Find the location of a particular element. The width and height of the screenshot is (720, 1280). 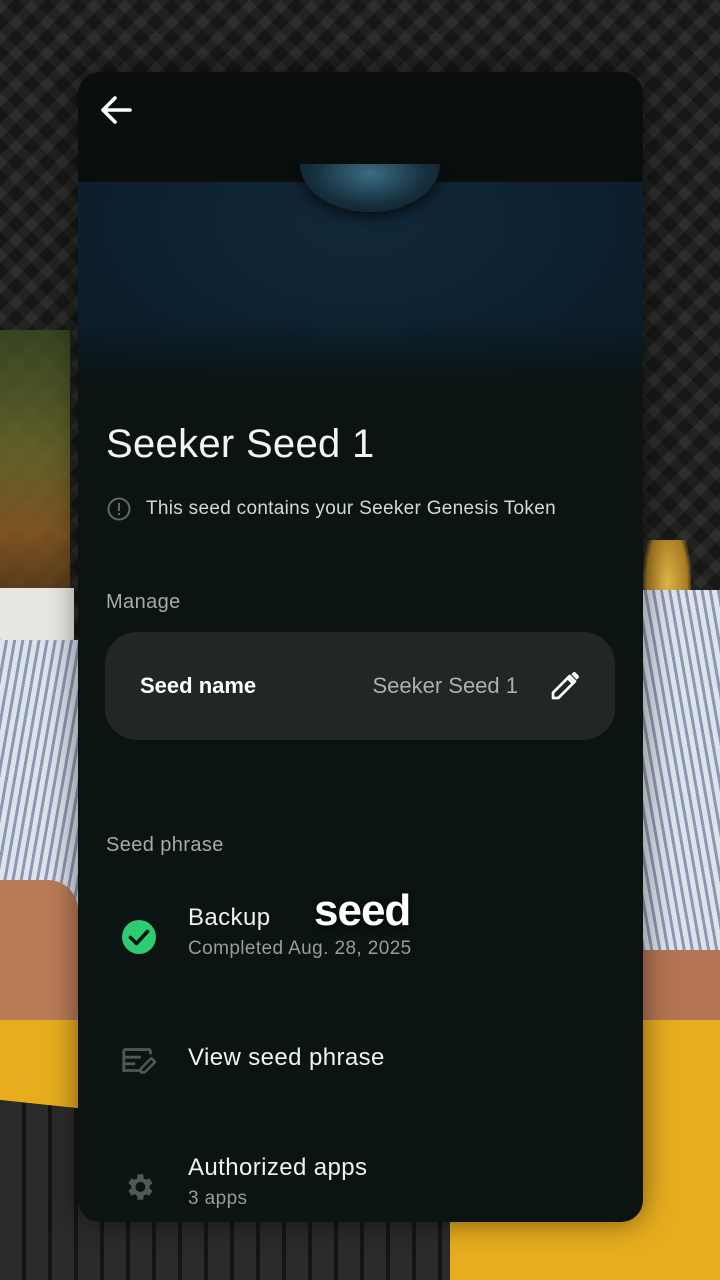

seed-device-graphic is located at coordinates (370, 188).